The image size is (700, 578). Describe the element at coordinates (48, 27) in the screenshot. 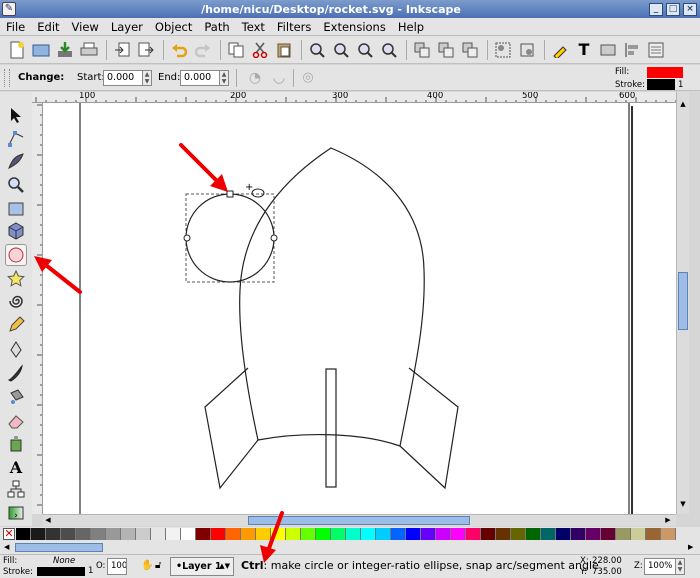

I see `menu-edit: Edit` at that location.